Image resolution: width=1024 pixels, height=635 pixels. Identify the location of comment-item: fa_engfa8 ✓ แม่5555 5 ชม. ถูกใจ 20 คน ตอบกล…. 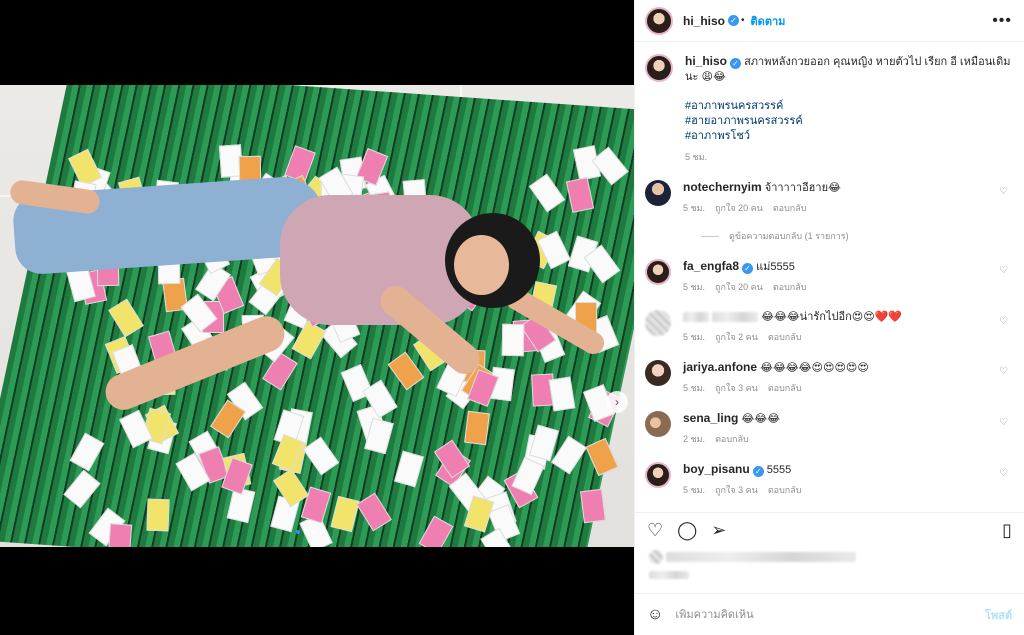
(828, 276).